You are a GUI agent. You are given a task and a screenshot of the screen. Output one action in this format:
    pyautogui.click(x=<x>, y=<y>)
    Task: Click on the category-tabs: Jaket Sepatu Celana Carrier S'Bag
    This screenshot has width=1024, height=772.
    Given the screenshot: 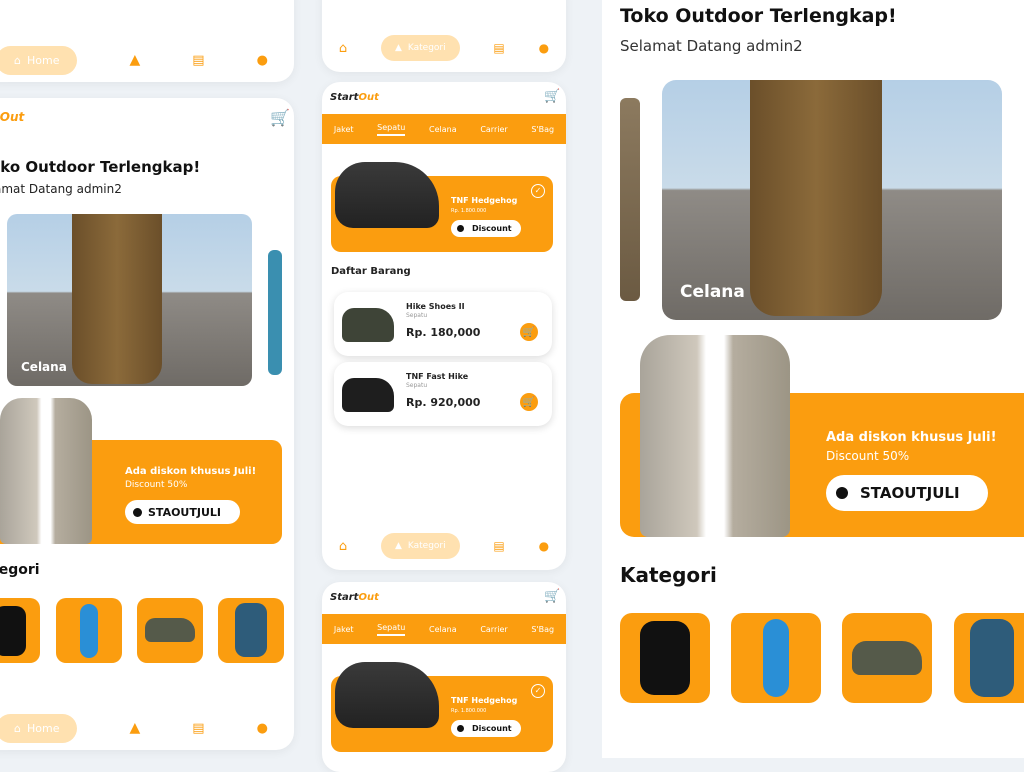 What is the action you would take?
    pyautogui.click(x=444, y=129)
    